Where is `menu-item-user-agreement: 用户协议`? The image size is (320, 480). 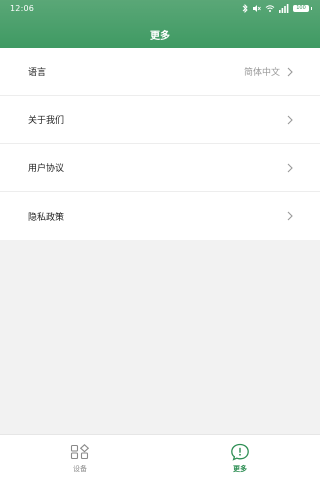
menu-item-user-agreement: 用户协议 is located at coordinates (160, 168).